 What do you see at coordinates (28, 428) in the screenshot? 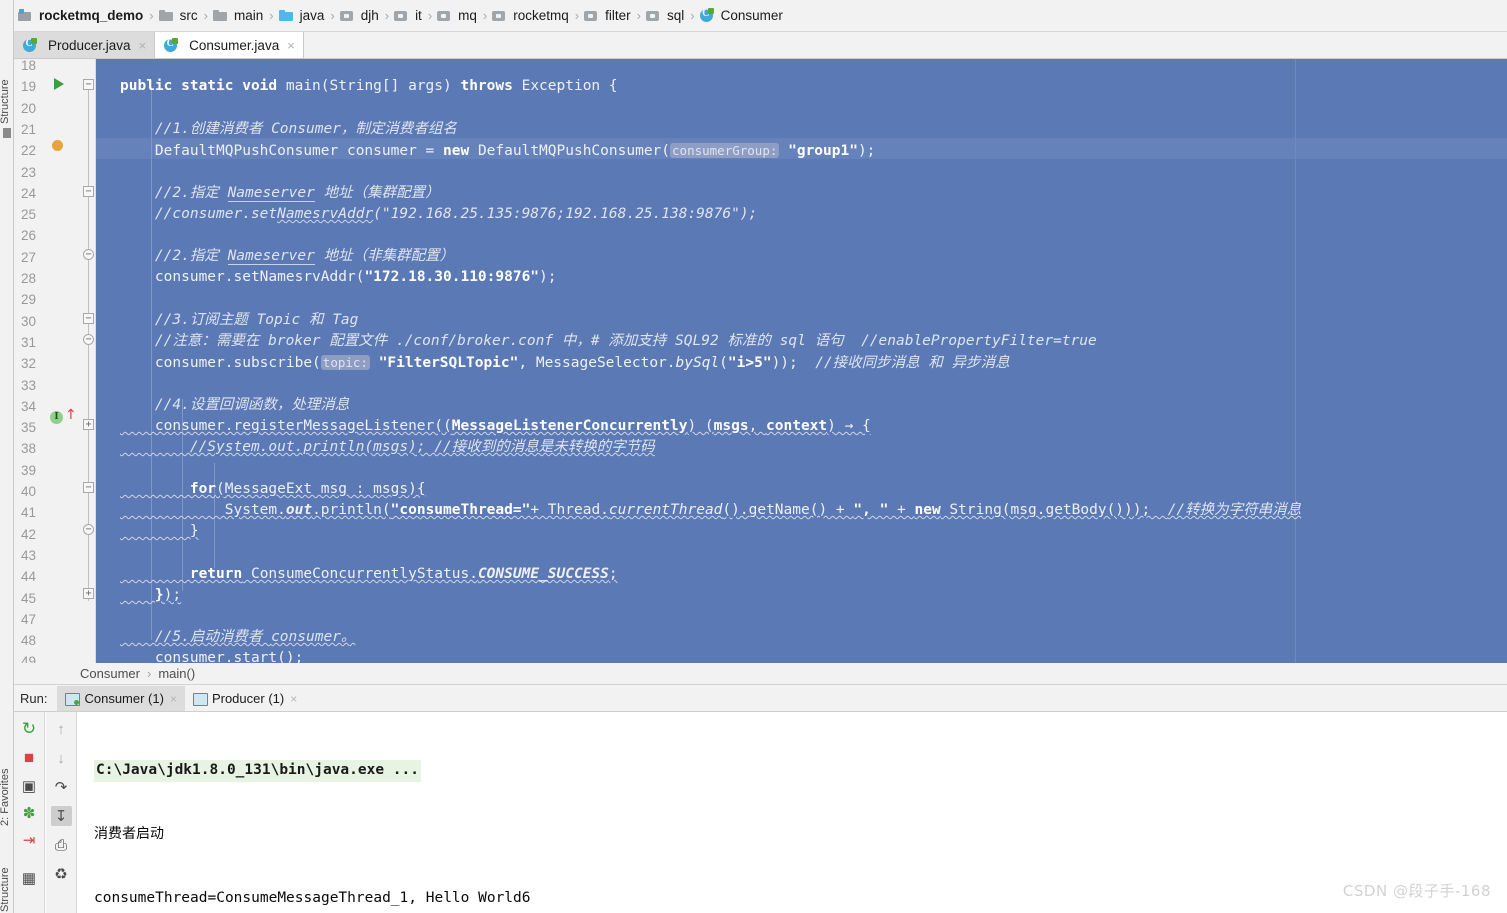
I see `line-number: 35` at bounding box center [28, 428].